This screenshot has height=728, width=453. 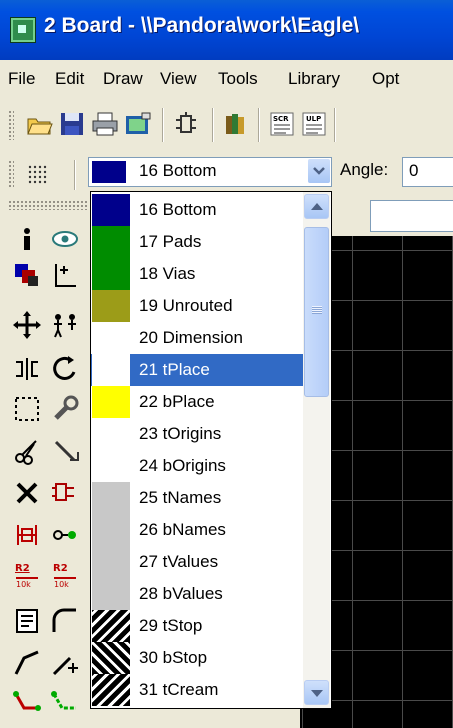 I want to click on menu-library: Library, so click(x=314, y=79).